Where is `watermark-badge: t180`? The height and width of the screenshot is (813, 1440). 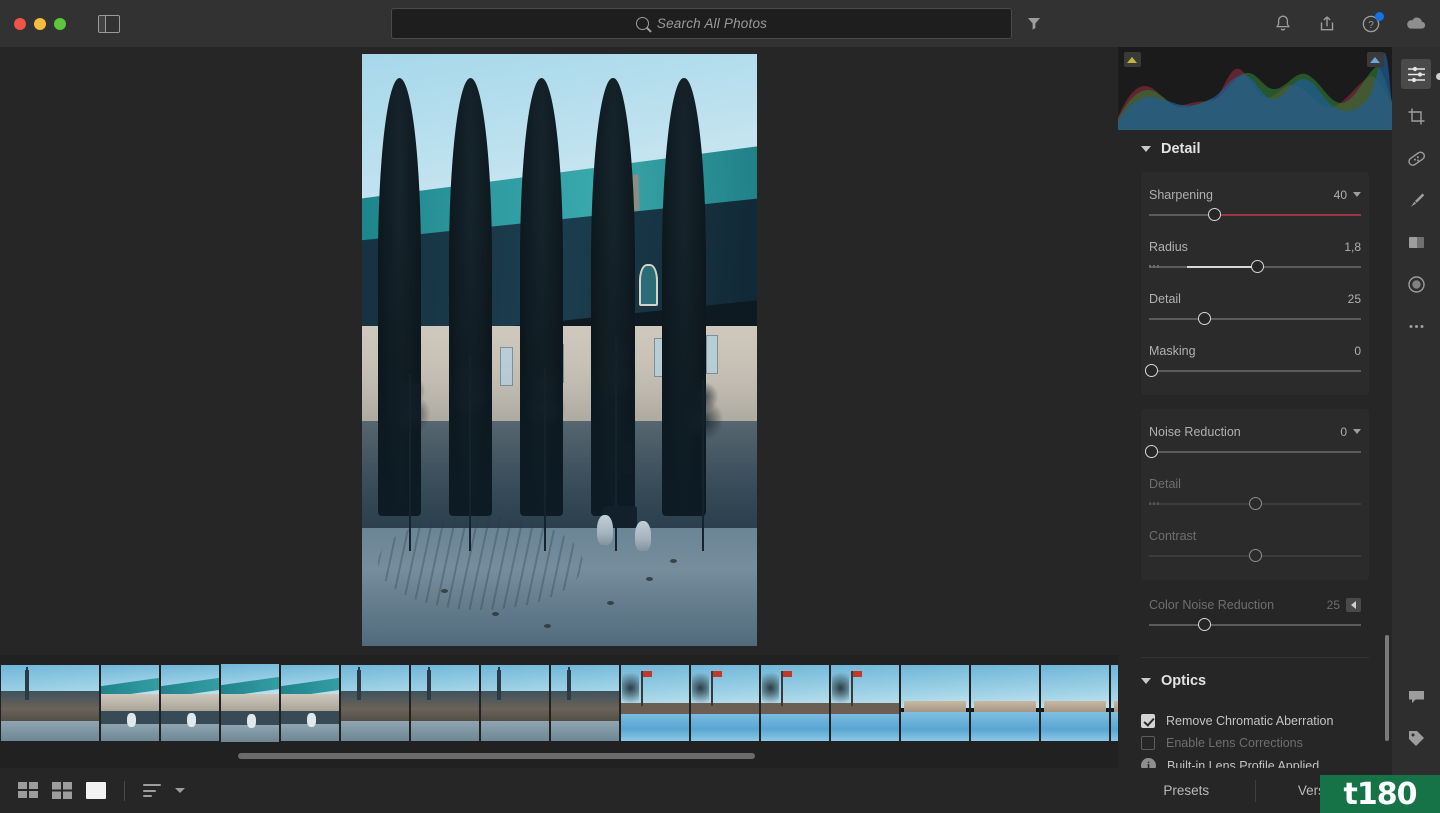 watermark-badge: t180 is located at coordinates (1380, 794).